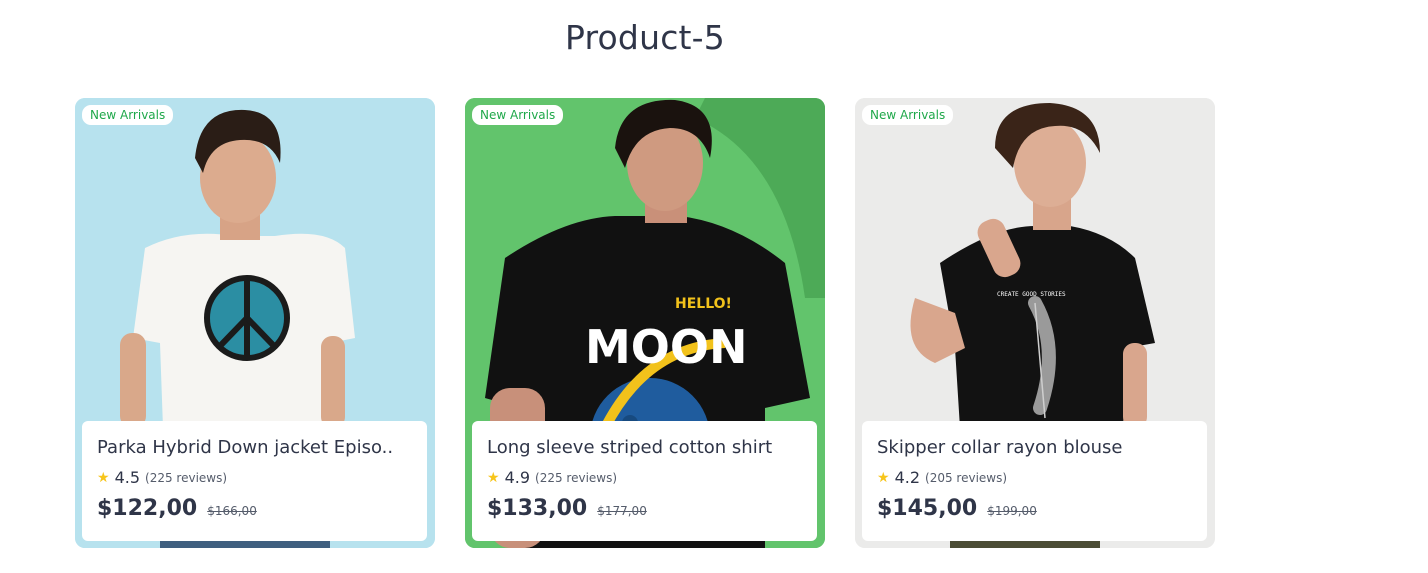 This screenshot has width=1428, height=573. What do you see at coordinates (254, 477) in the screenshot?
I see `product-rating: ★ 4.5 (225 reviews)` at bounding box center [254, 477].